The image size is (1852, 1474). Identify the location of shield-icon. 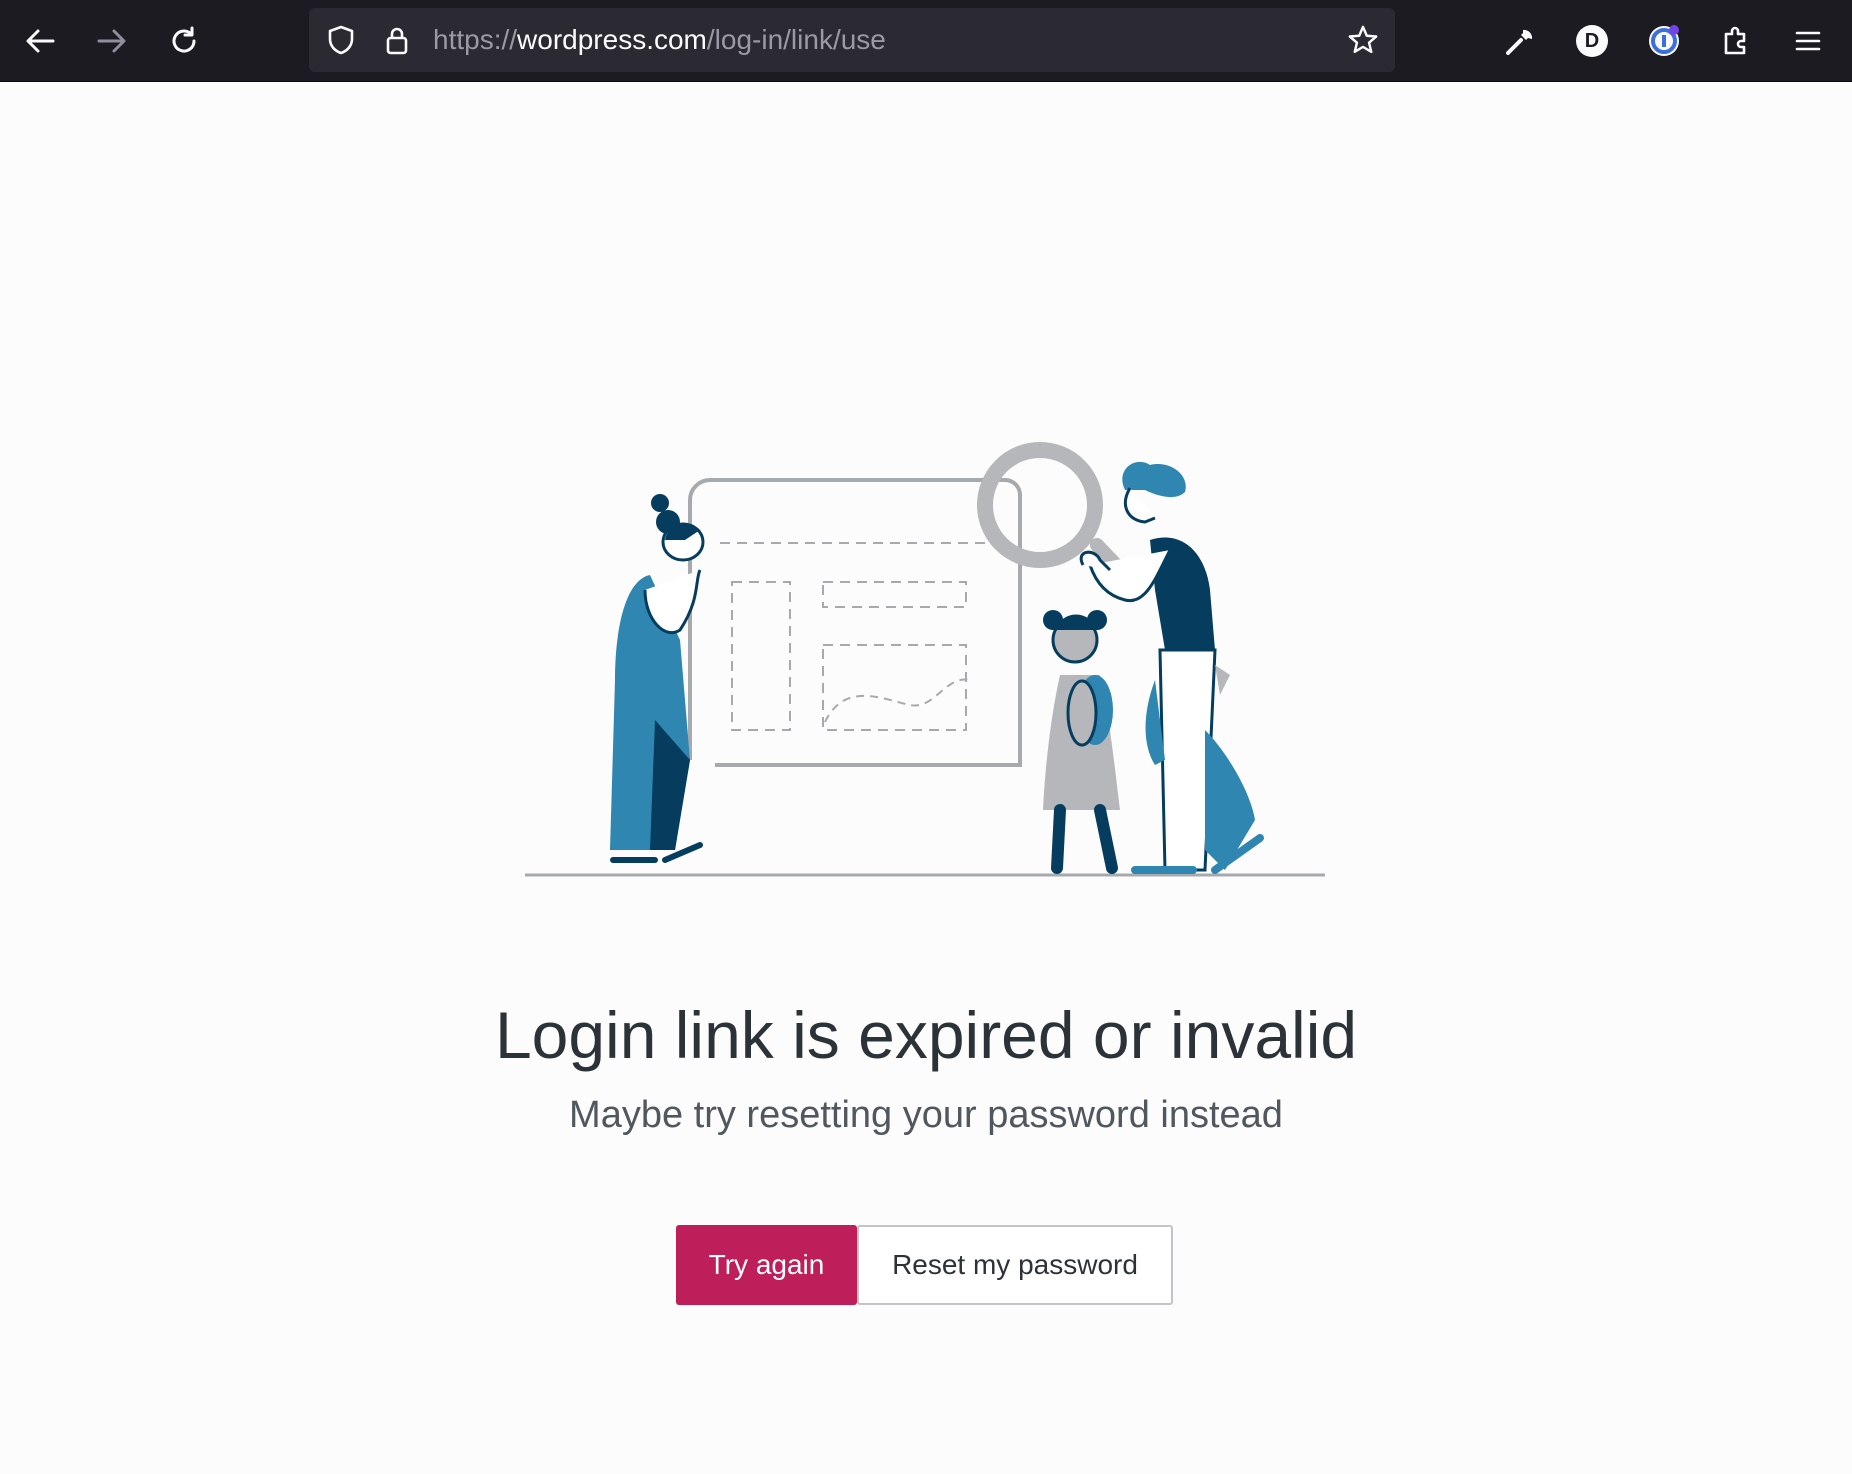
(341, 40).